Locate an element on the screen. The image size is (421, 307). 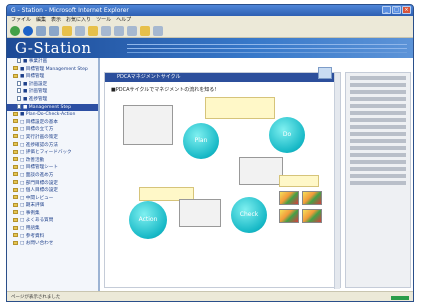
plan-node: Plan is located at coordinates (201, 141).